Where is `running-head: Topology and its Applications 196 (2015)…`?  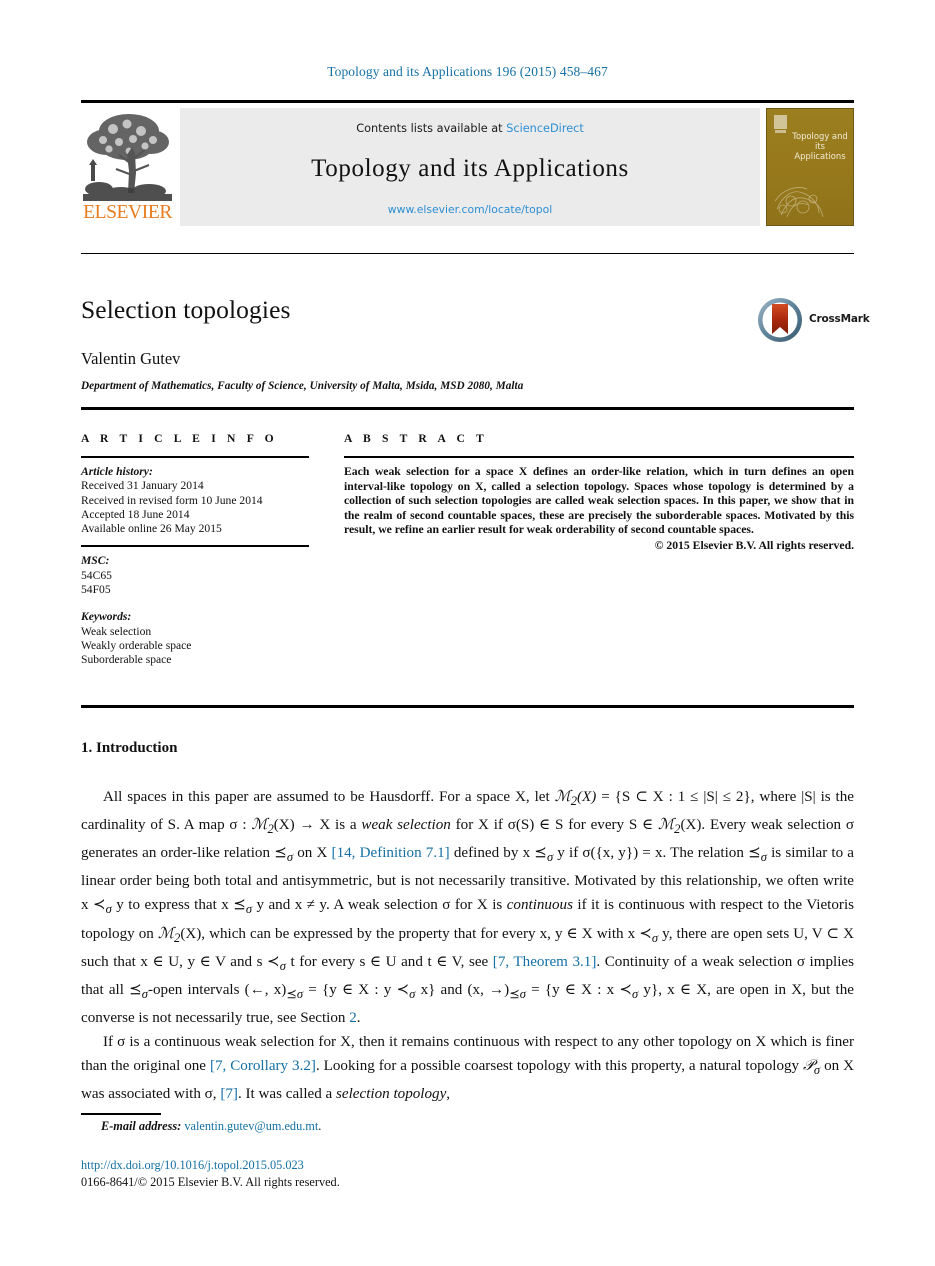
running-head: Topology and its Applications 196 (2015)… is located at coordinates (467, 71).